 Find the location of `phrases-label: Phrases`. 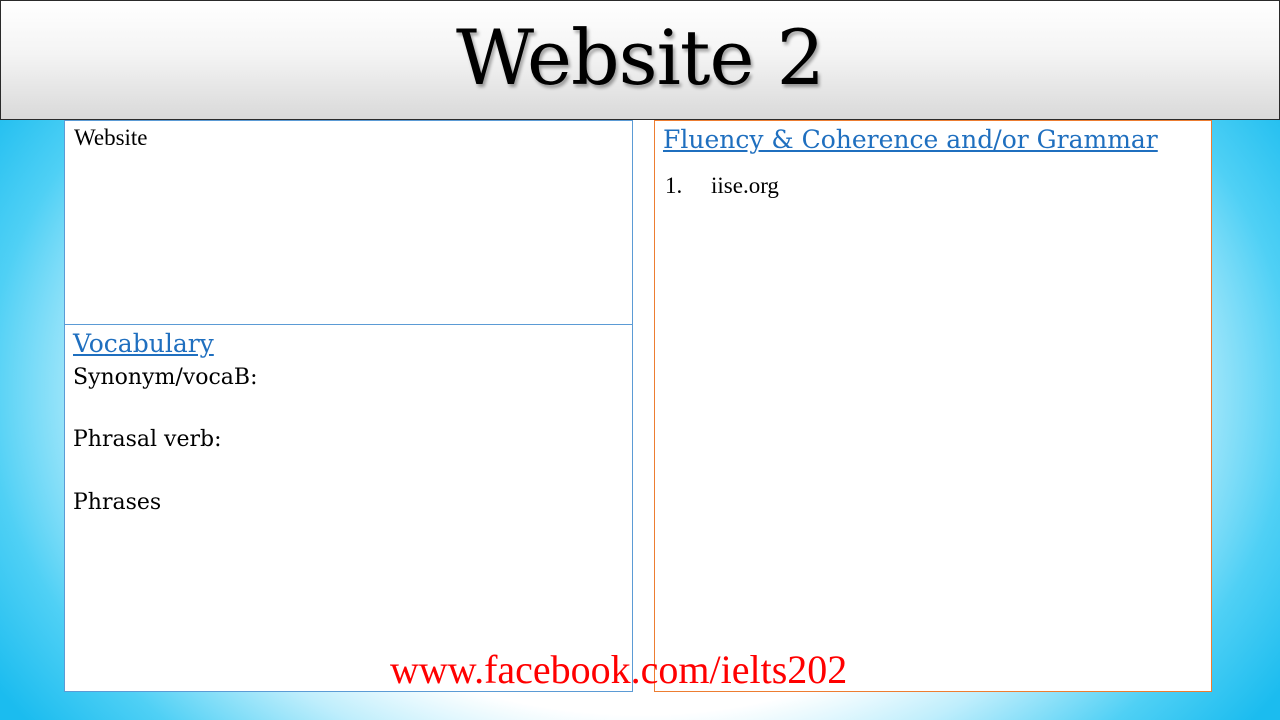

phrases-label: Phrases is located at coordinates (117, 502).